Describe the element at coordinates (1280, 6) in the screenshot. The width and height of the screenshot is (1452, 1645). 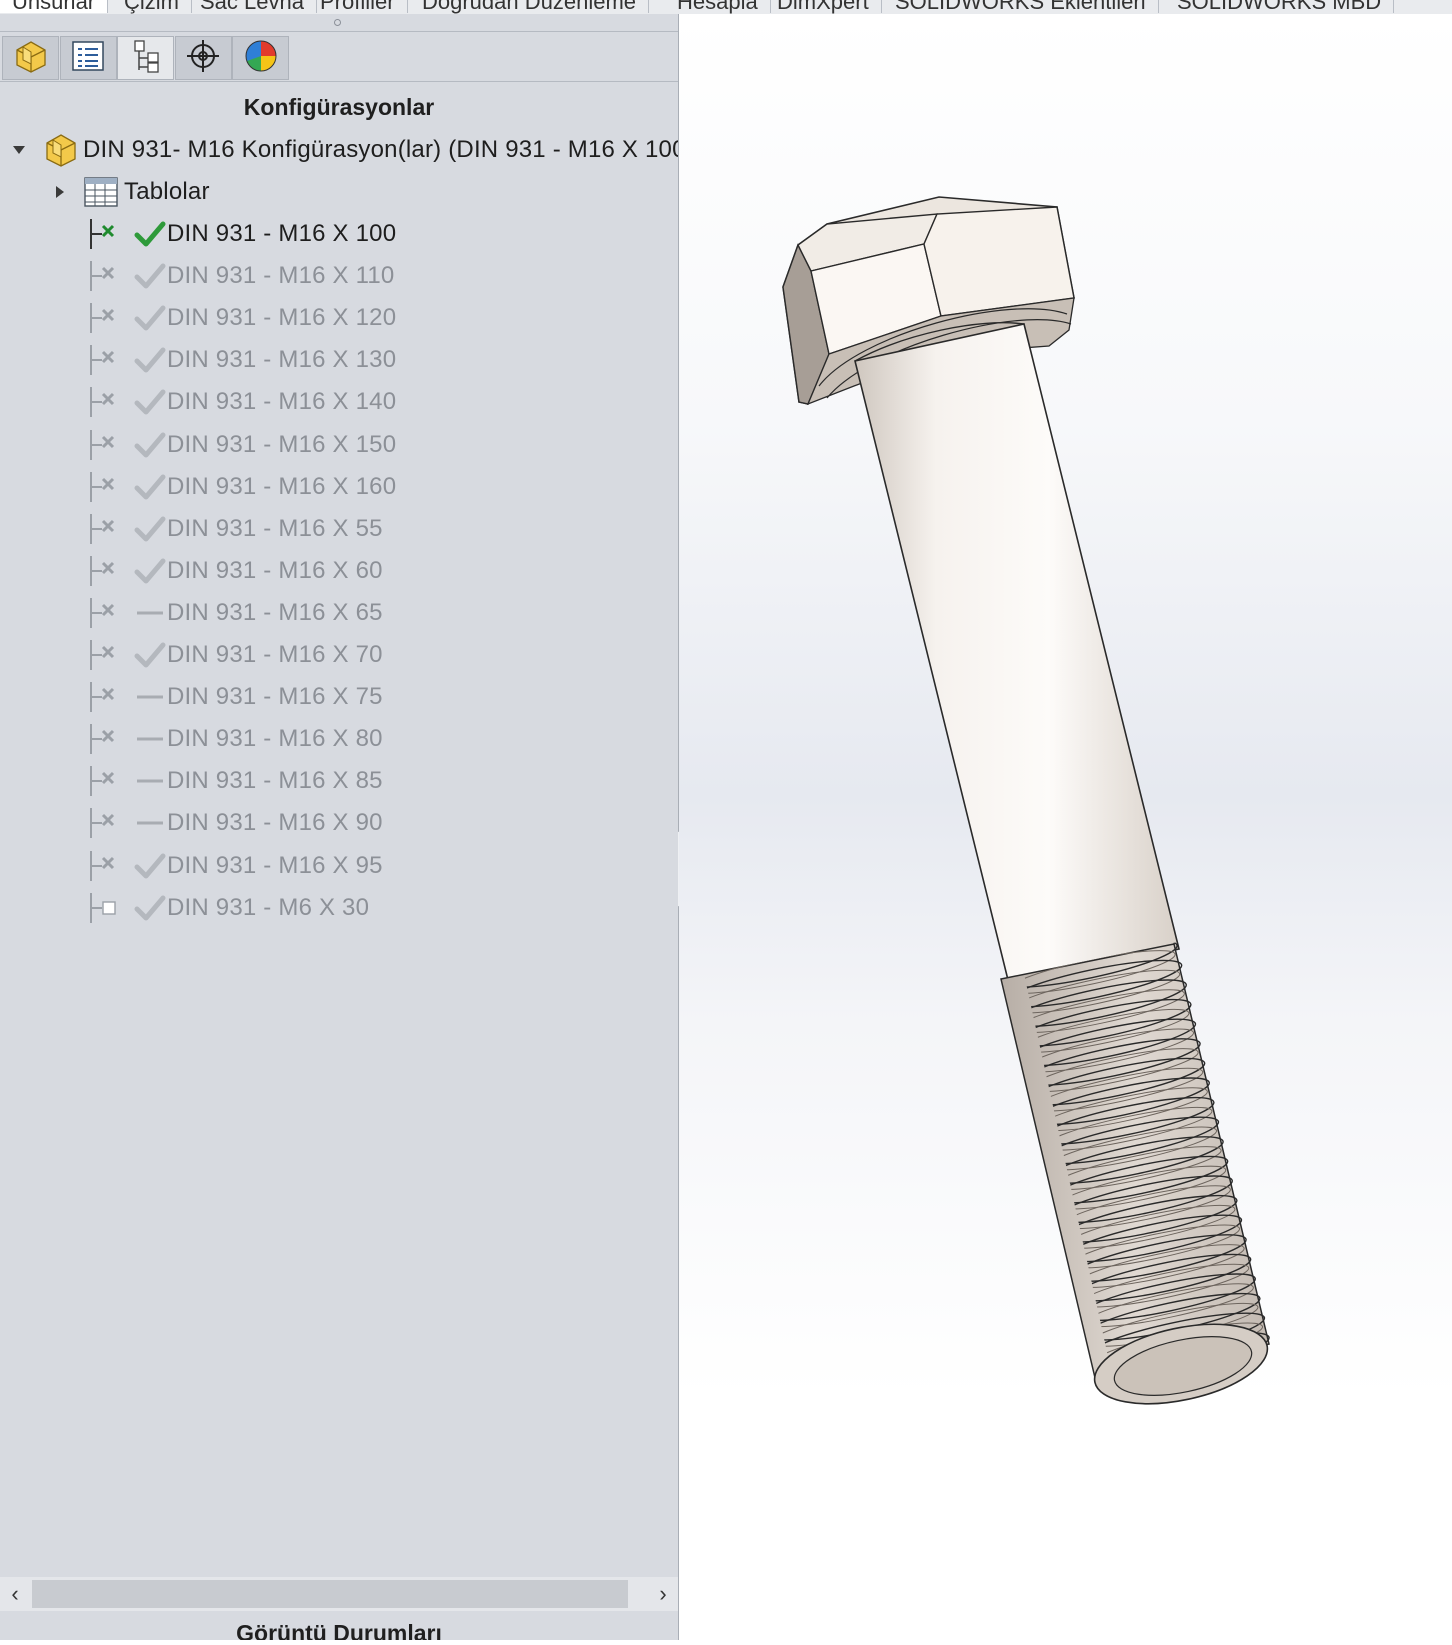
I see `command-tab: SOLIDWORKS MBD` at that location.